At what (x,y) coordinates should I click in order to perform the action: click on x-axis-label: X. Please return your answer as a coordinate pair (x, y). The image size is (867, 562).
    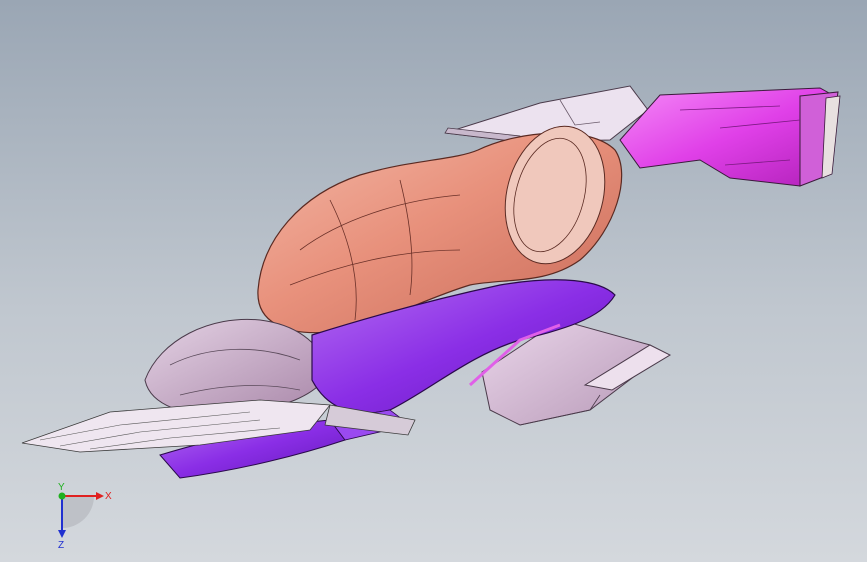
    Looking at the image, I should click on (108, 496).